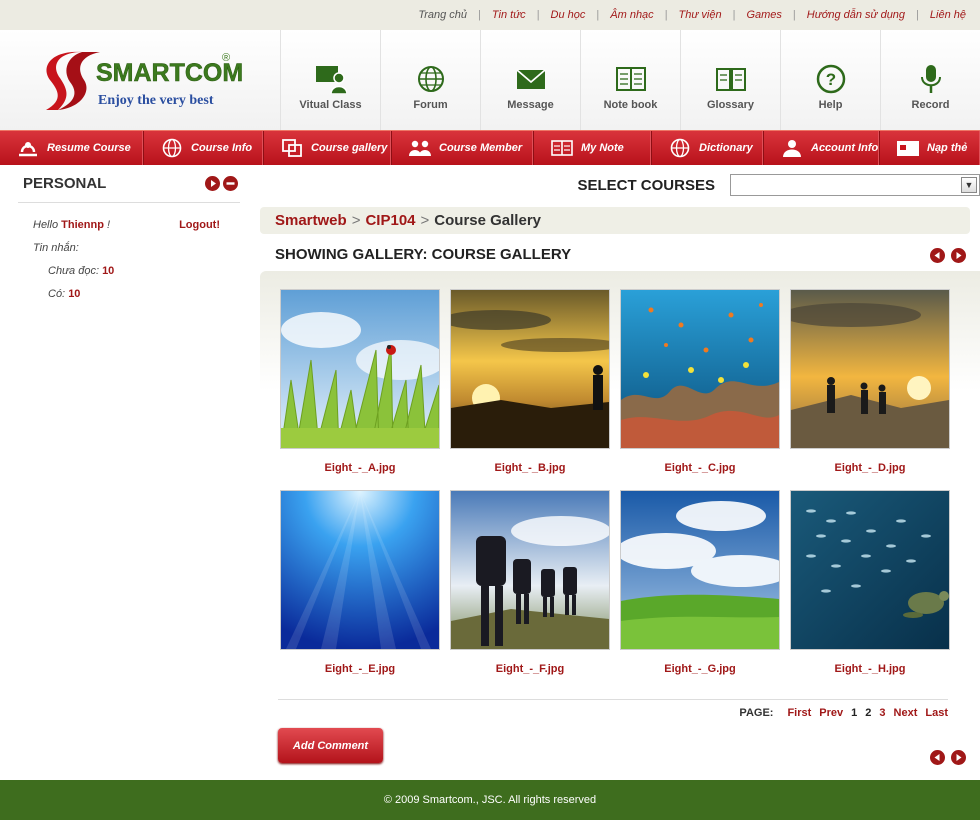  Describe the element at coordinates (868, 713) in the screenshot. I see `page-2-link: 2` at that location.